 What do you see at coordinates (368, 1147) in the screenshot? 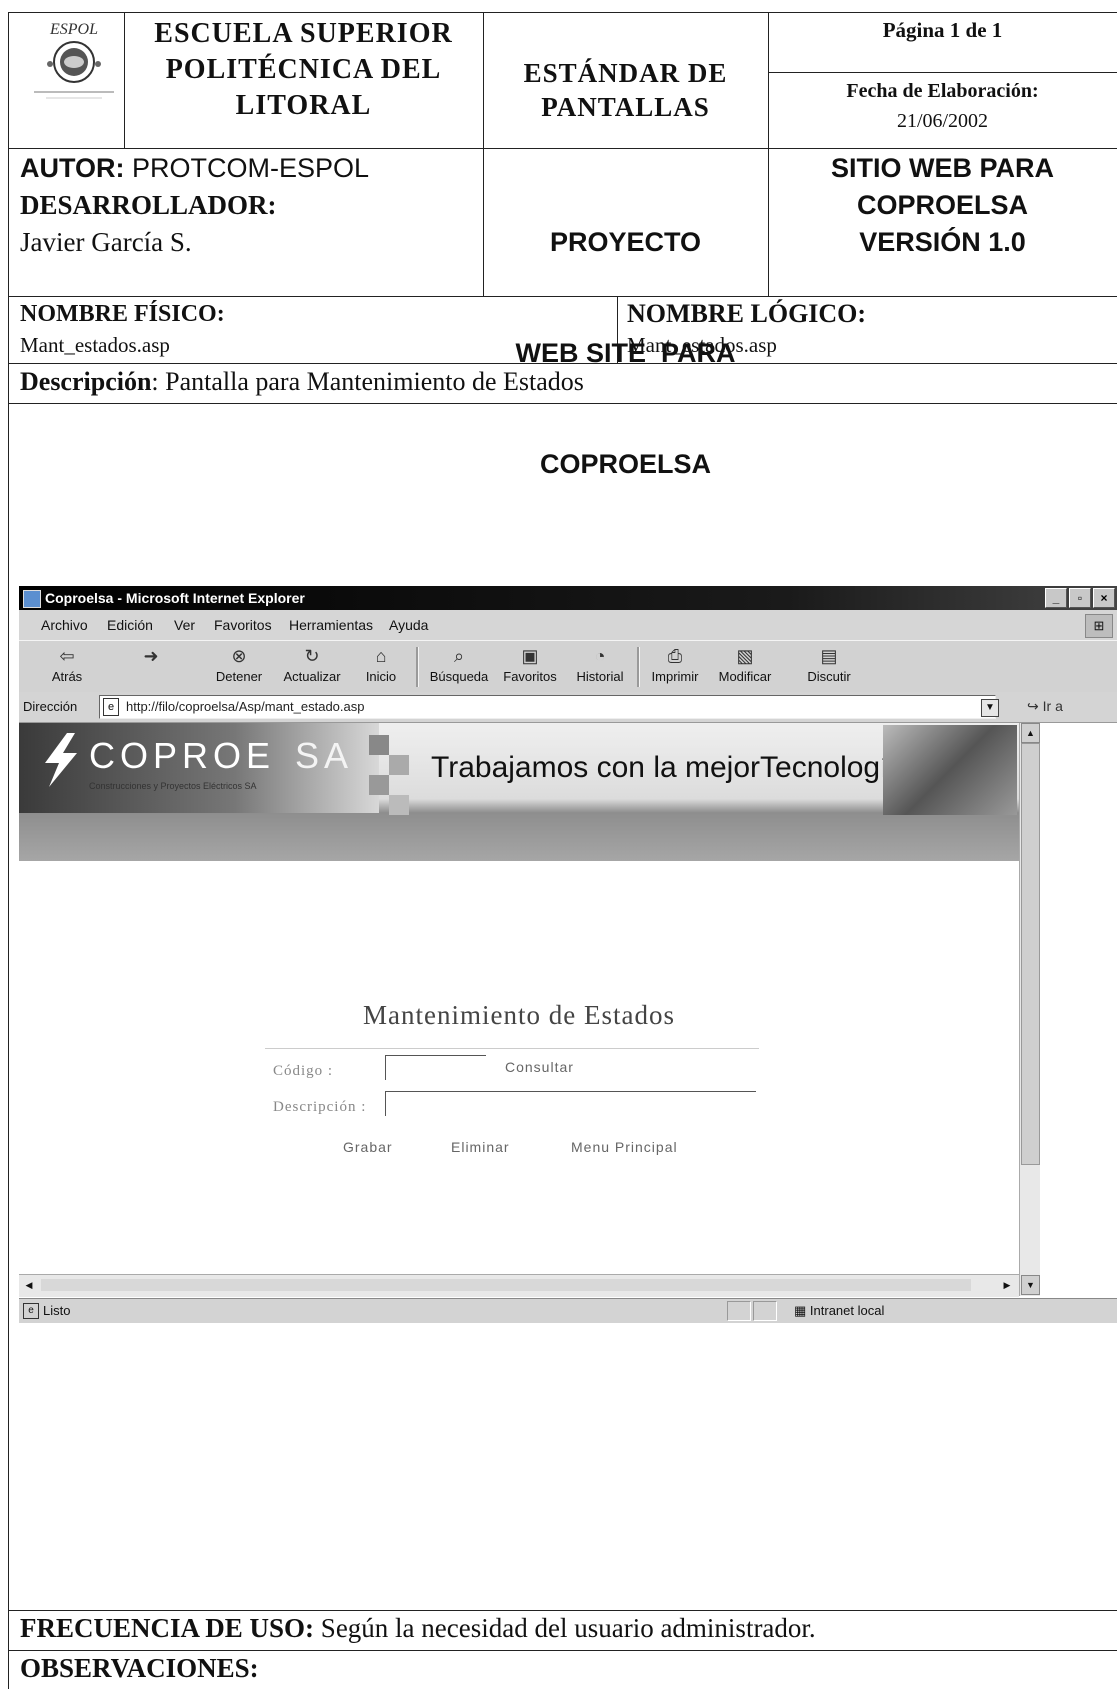
I see `save-button: Grabar` at bounding box center [368, 1147].